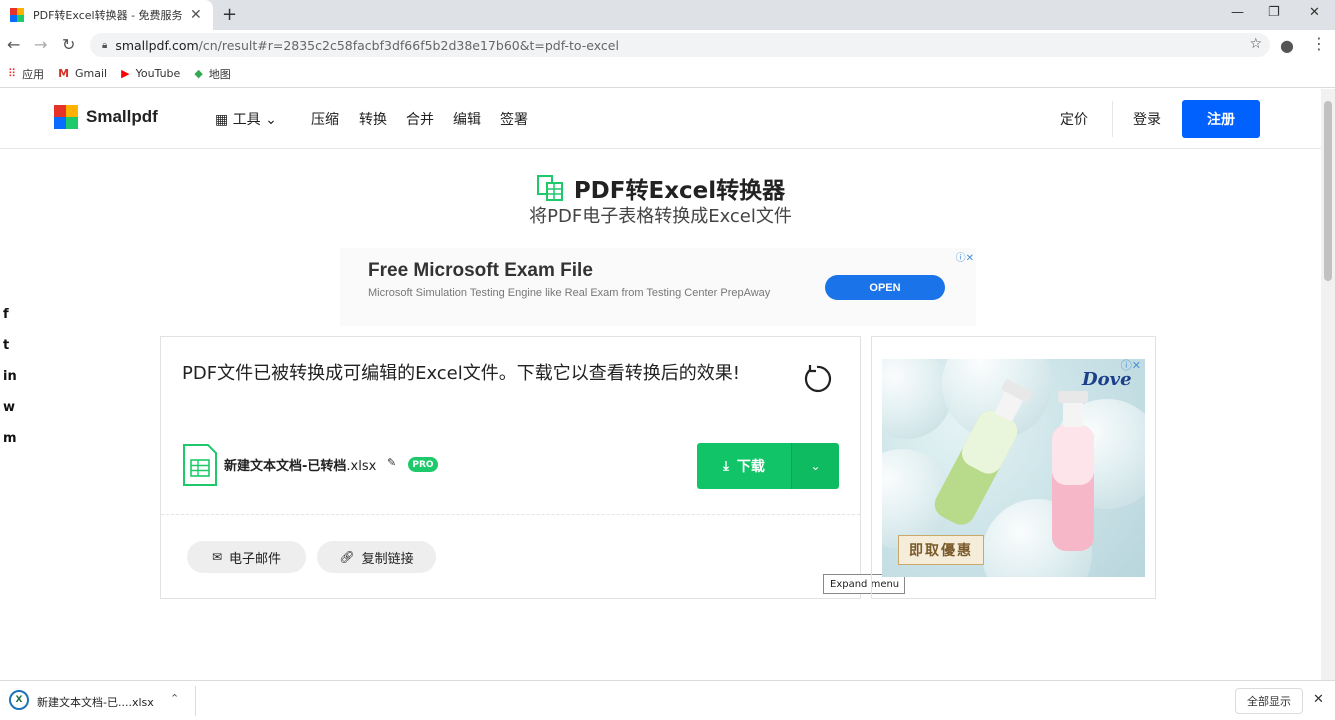 The image size is (1335, 720). Describe the element at coordinates (174, 698) in the screenshot. I see `chevron-up-icon: ⌃` at that location.